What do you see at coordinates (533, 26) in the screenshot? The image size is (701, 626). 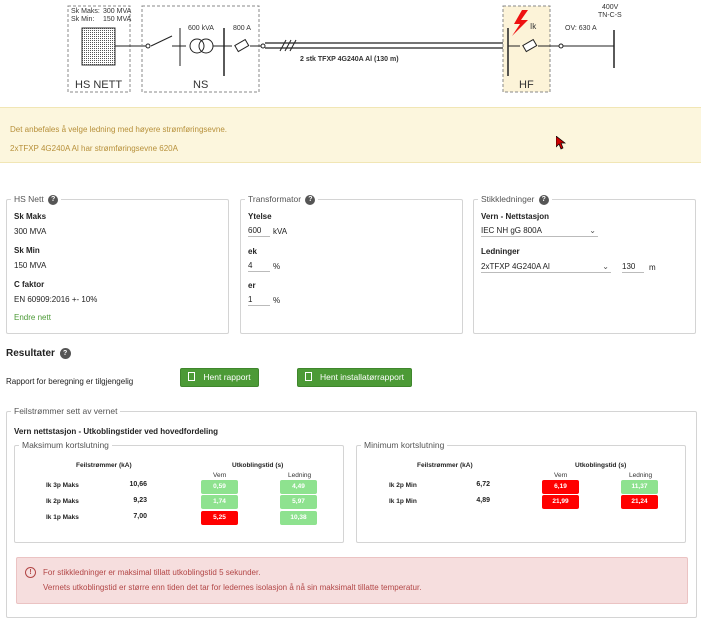 I see `ik-label: Ik` at bounding box center [533, 26].